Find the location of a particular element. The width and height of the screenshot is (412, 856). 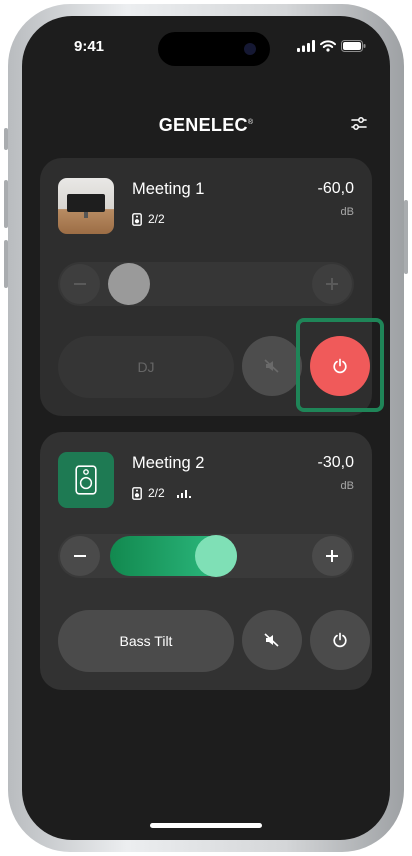

room-name: Meeting 1 is located at coordinates (168, 189).